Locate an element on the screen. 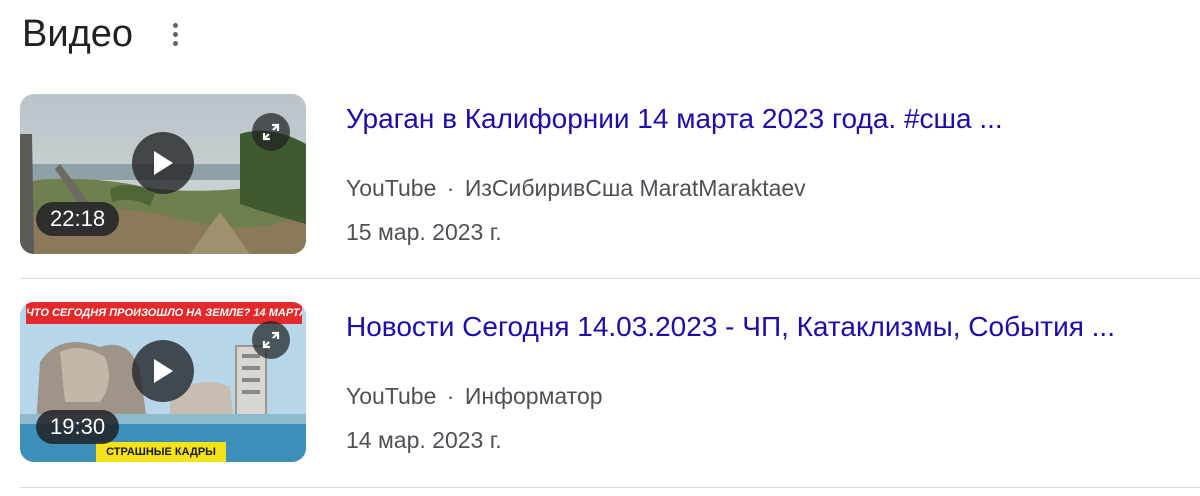 This screenshot has height=496, width=1200. channel-name: Информатор is located at coordinates (533, 396).